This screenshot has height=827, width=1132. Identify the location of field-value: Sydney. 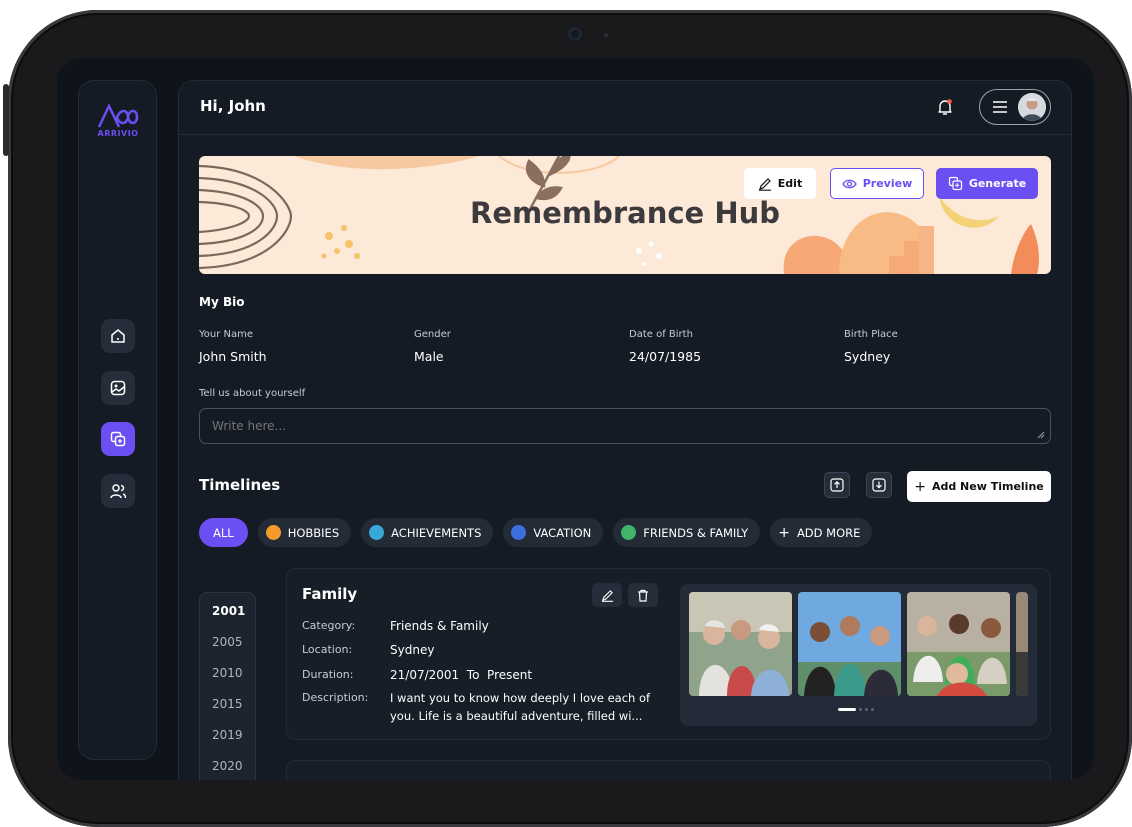
(867, 356).